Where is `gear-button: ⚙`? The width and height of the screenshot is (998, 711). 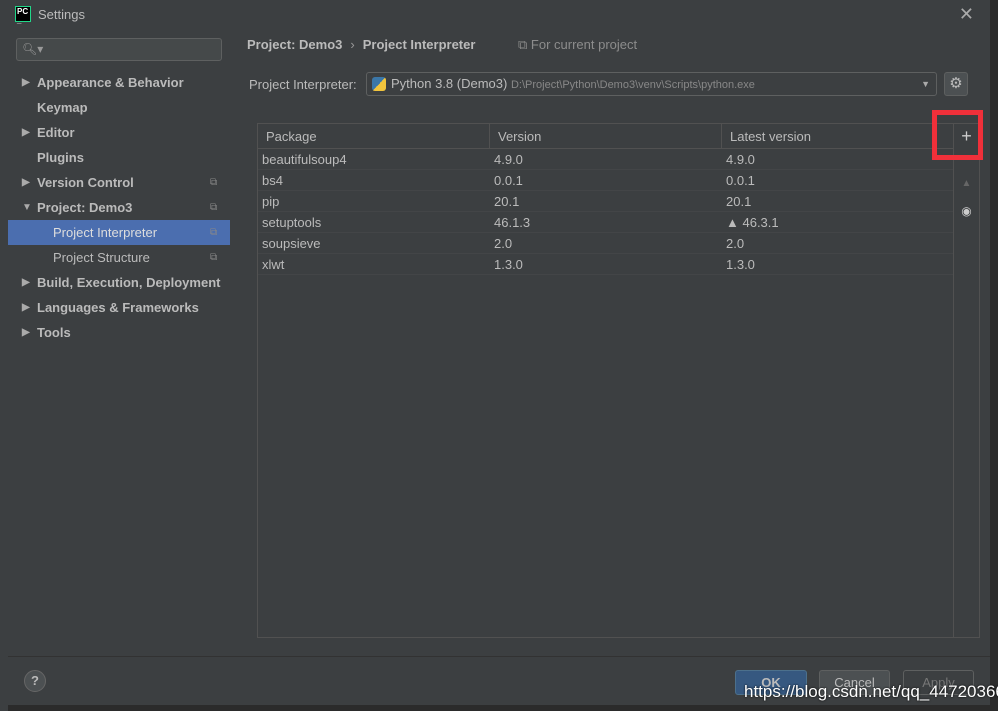 gear-button: ⚙ is located at coordinates (956, 84).